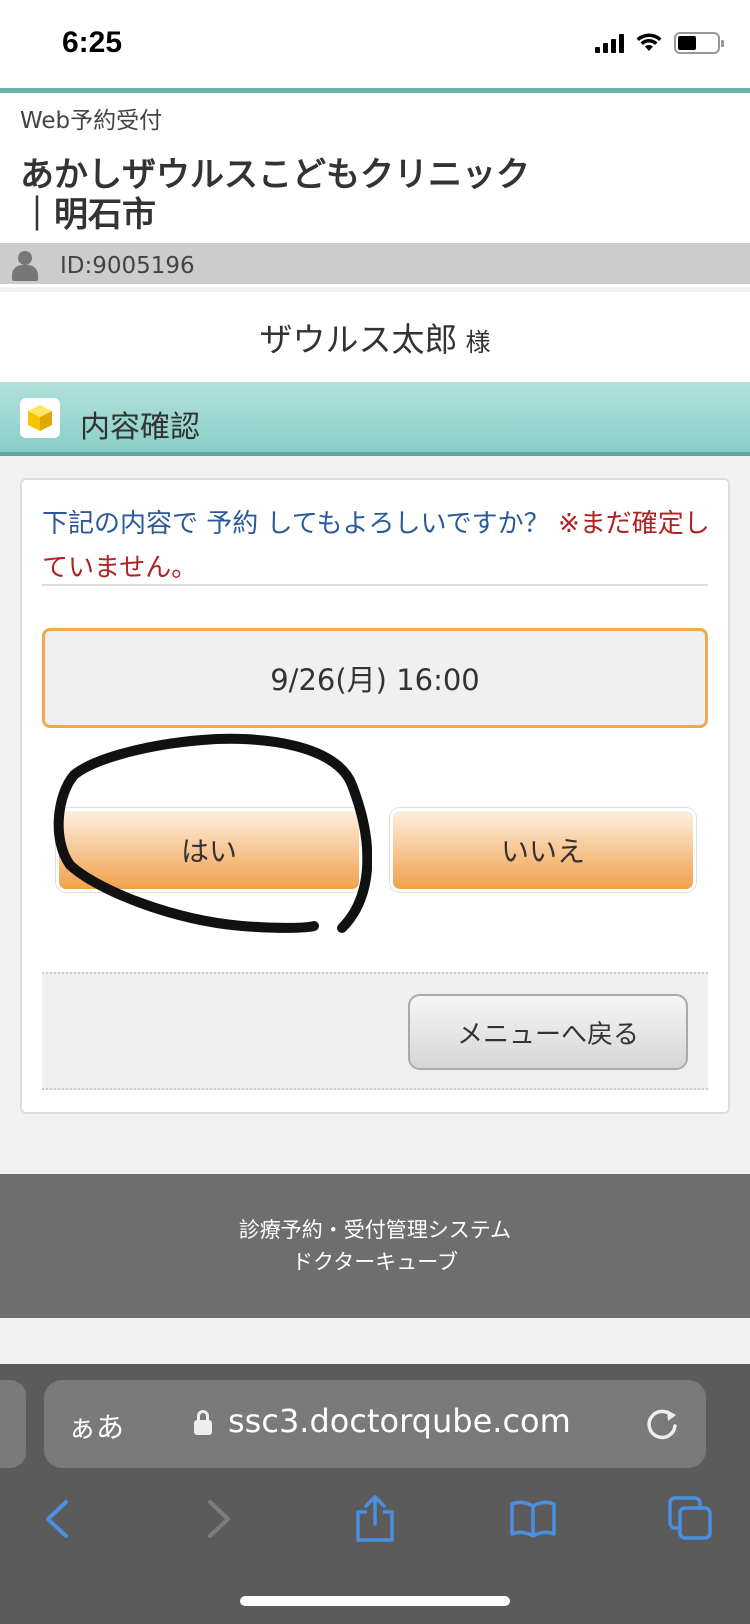 The image size is (750, 1624). What do you see at coordinates (375, 1519) in the screenshot?
I see `share-icon` at bounding box center [375, 1519].